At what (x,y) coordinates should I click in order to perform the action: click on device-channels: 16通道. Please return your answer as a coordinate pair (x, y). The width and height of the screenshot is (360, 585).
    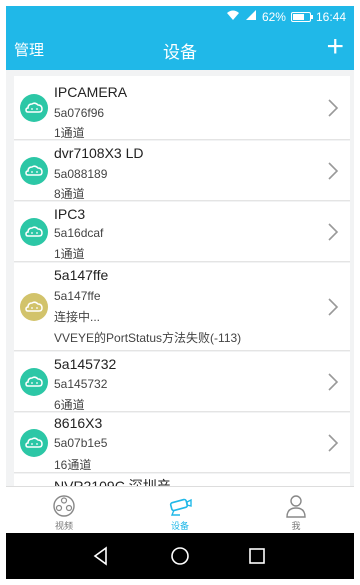
    Looking at the image, I should click on (73, 465).